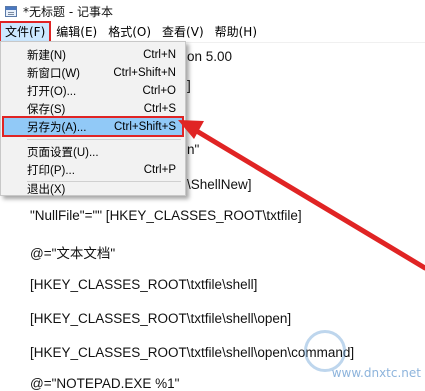  What do you see at coordinates (193, 149) in the screenshot?
I see `editor-line: n"` at bounding box center [193, 149].